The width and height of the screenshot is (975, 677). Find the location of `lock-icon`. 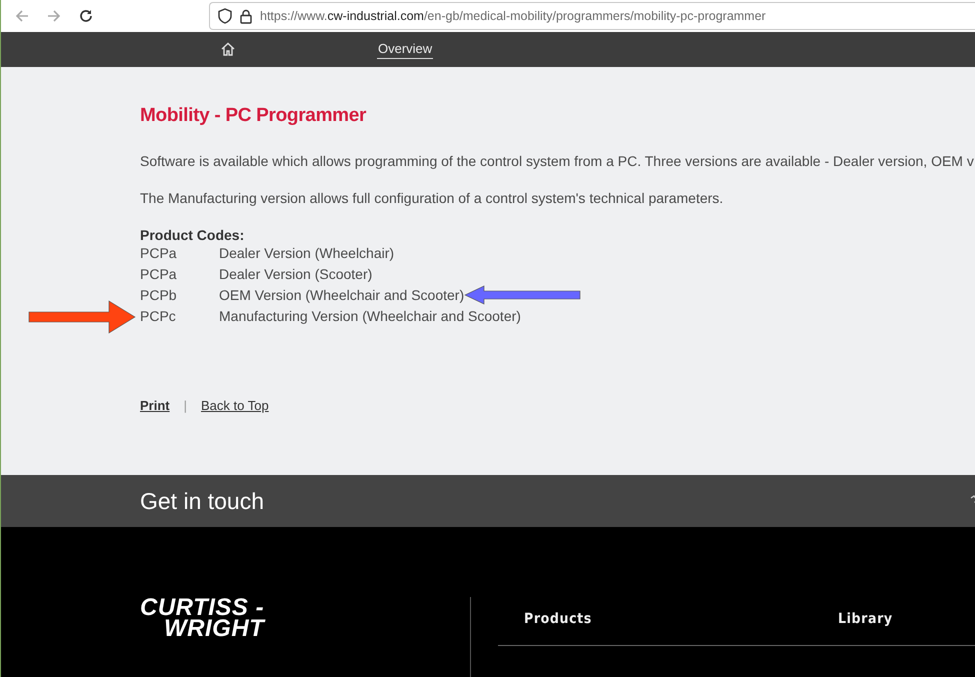

lock-icon is located at coordinates (246, 16).